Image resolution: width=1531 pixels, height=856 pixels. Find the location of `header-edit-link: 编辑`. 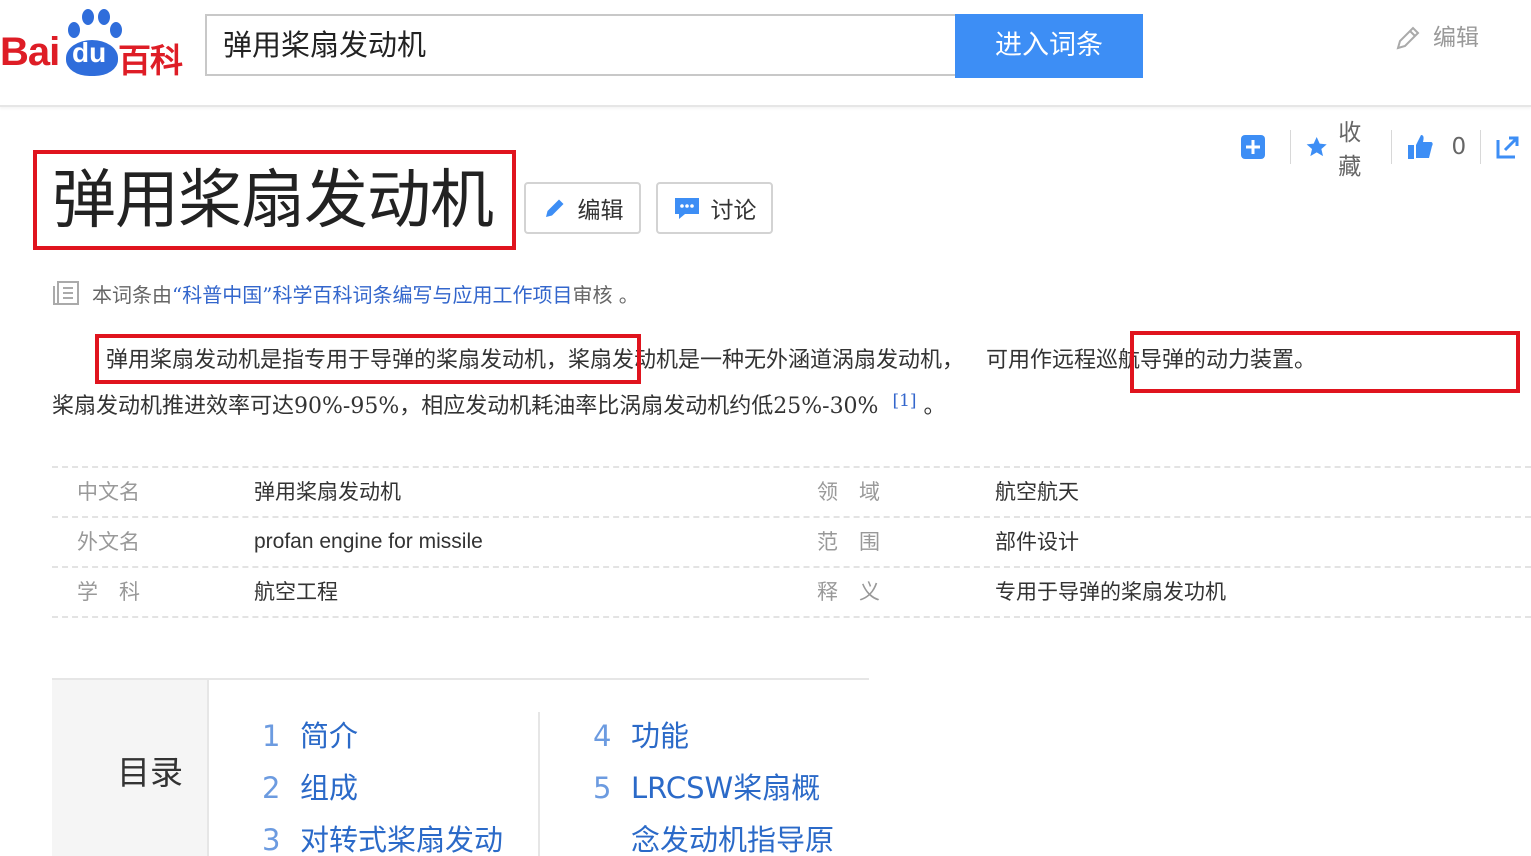

header-edit-link: 编辑 is located at coordinates (1436, 38).